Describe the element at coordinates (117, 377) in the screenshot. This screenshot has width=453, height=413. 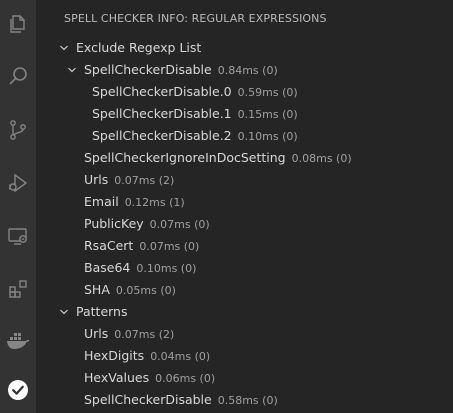
I see `tree-item-label: HexValues` at that location.